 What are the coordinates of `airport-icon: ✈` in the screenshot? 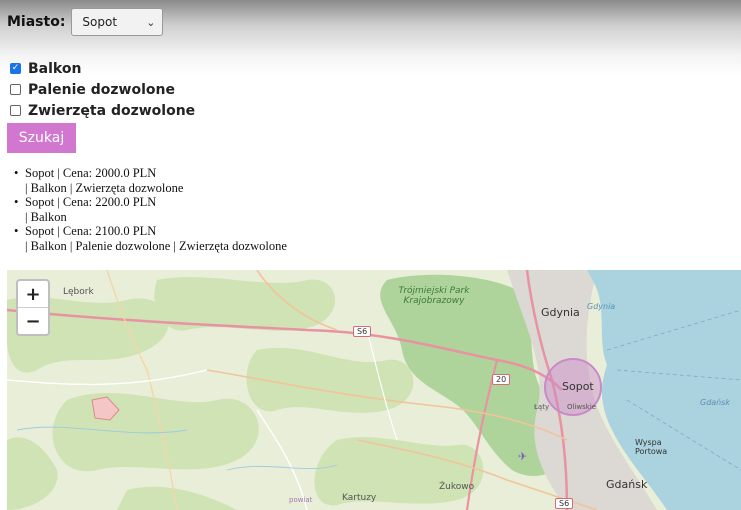 It's located at (522, 456).